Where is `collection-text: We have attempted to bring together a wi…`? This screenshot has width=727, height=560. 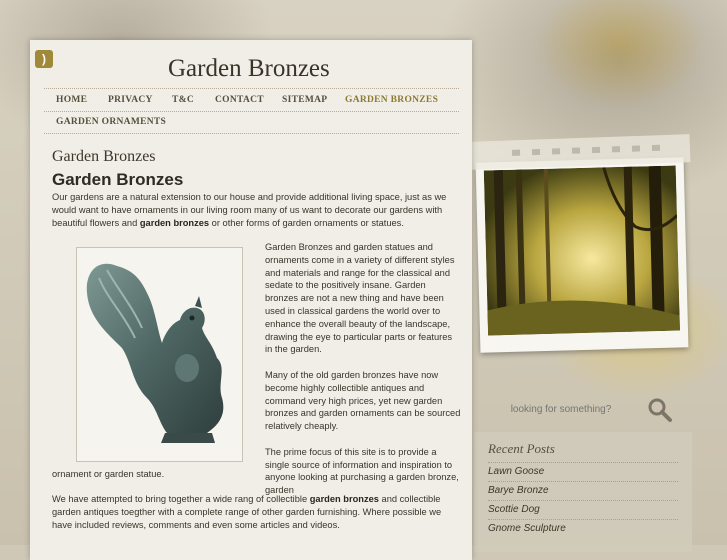
collection-text: We have attempted to bring together a wi… is located at coordinates (181, 499).